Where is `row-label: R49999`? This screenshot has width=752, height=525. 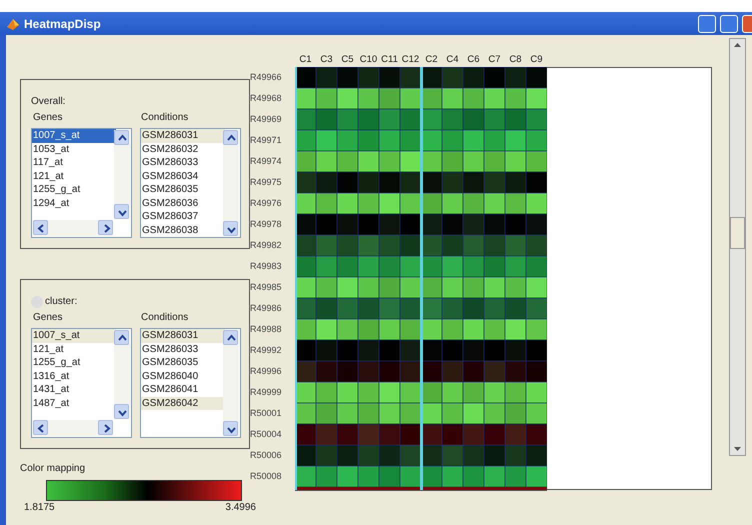
row-label: R49999 is located at coordinates (266, 392).